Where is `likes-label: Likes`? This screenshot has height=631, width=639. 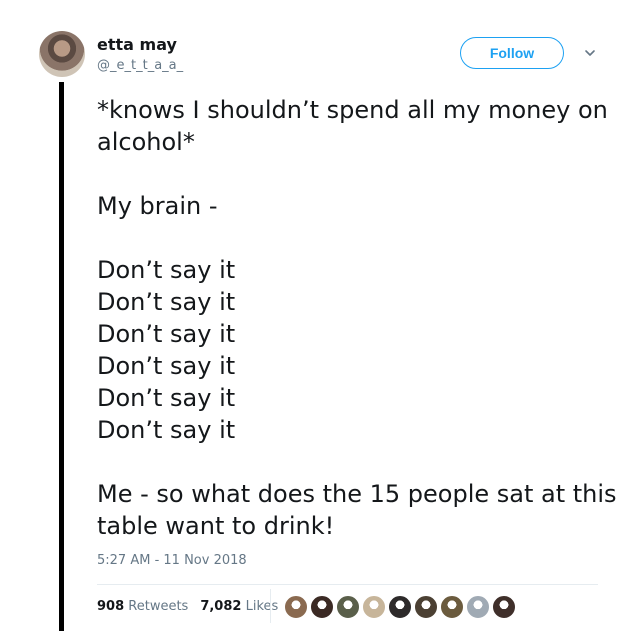
likes-label: Likes is located at coordinates (262, 606).